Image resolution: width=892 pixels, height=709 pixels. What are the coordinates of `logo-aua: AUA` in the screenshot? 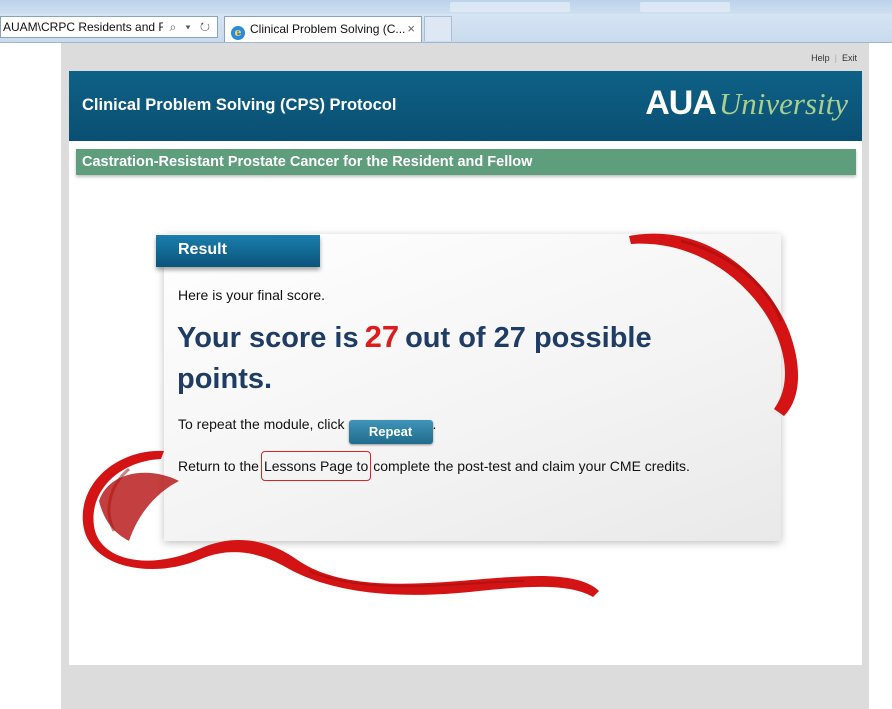 It's located at (681, 103).